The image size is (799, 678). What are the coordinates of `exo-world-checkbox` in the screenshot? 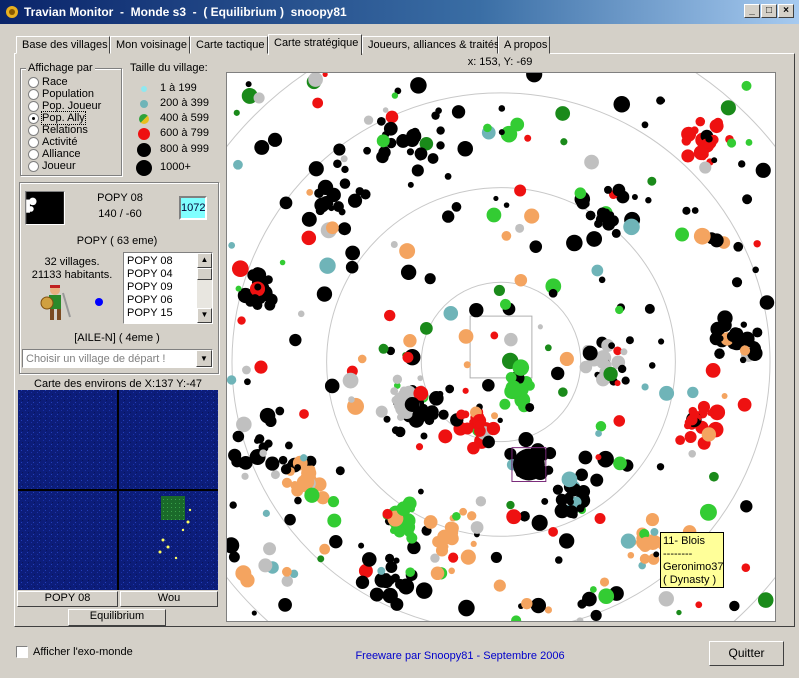 It's located at (22, 652).